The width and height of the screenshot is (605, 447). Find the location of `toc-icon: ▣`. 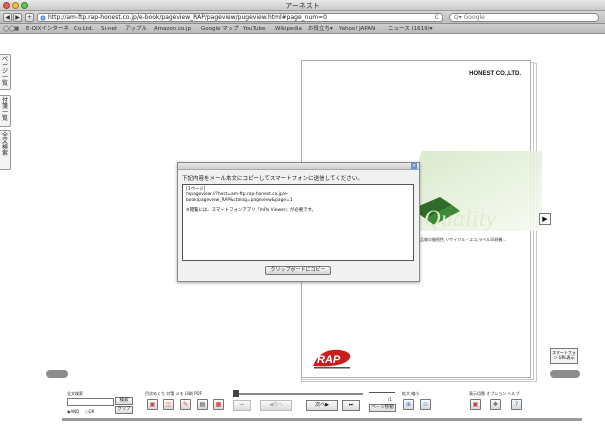

toc-icon: ▣ is located at coordinates (152, 404).